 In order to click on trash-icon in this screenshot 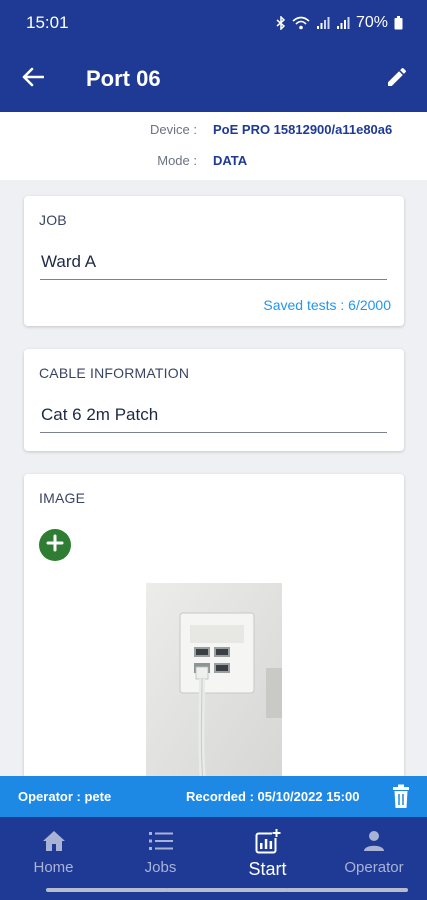, I will do `click(401, 798)`.